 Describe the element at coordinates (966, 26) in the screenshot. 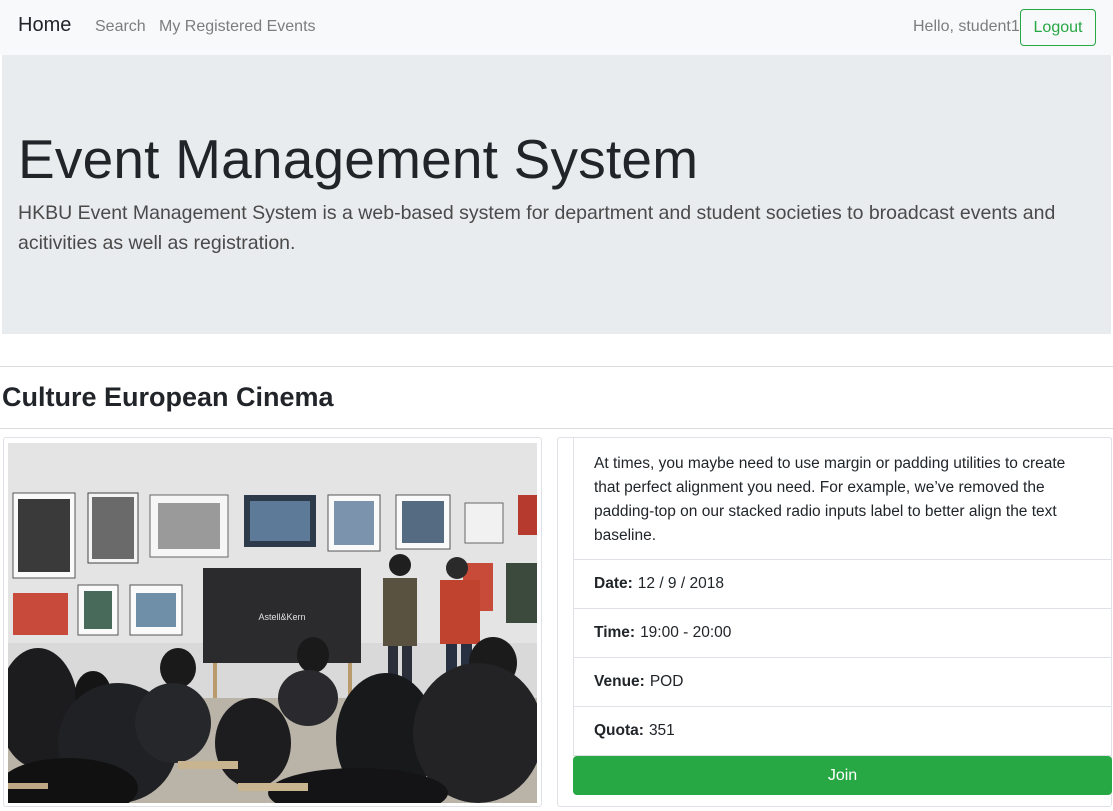

I see `user-greeting: Hello, student1` at that location.